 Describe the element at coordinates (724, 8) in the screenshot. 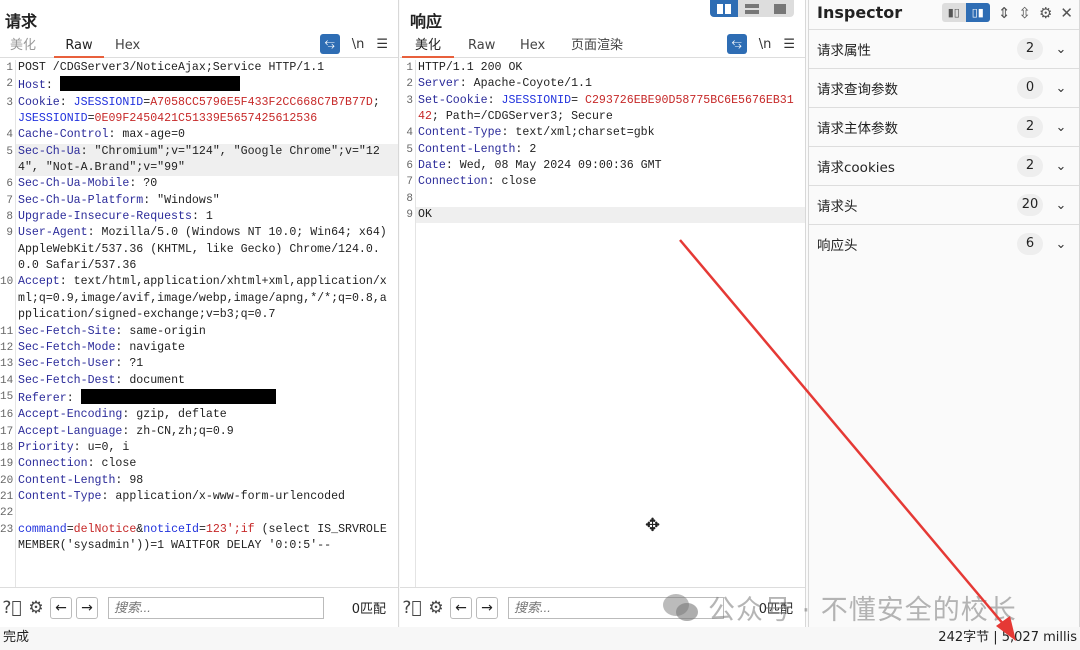

I see `layout-side-by-side-icon` at that location.